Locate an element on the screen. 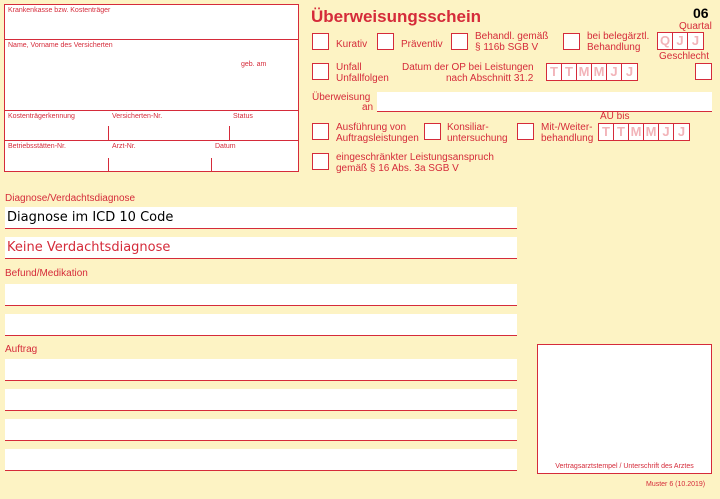  auftrag-label: Auftrag is located at coordinates (21, 349).